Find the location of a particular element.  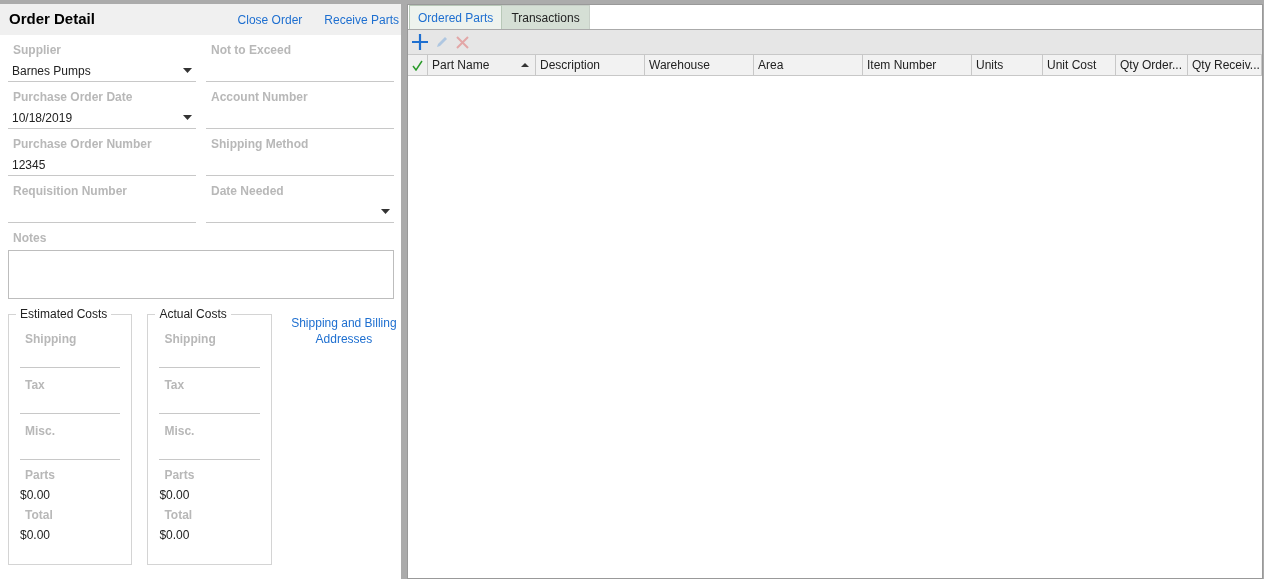

tab: Transactions is located at coordinates (546, 17).